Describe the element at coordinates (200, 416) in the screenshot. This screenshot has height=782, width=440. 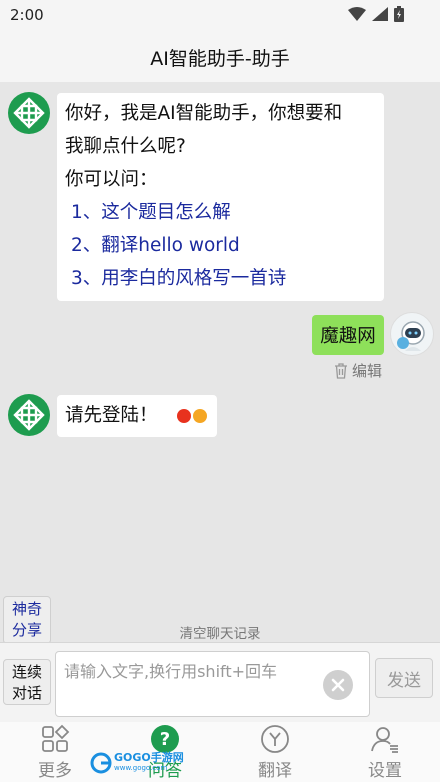
I see `loading-dot-orange` at that location.